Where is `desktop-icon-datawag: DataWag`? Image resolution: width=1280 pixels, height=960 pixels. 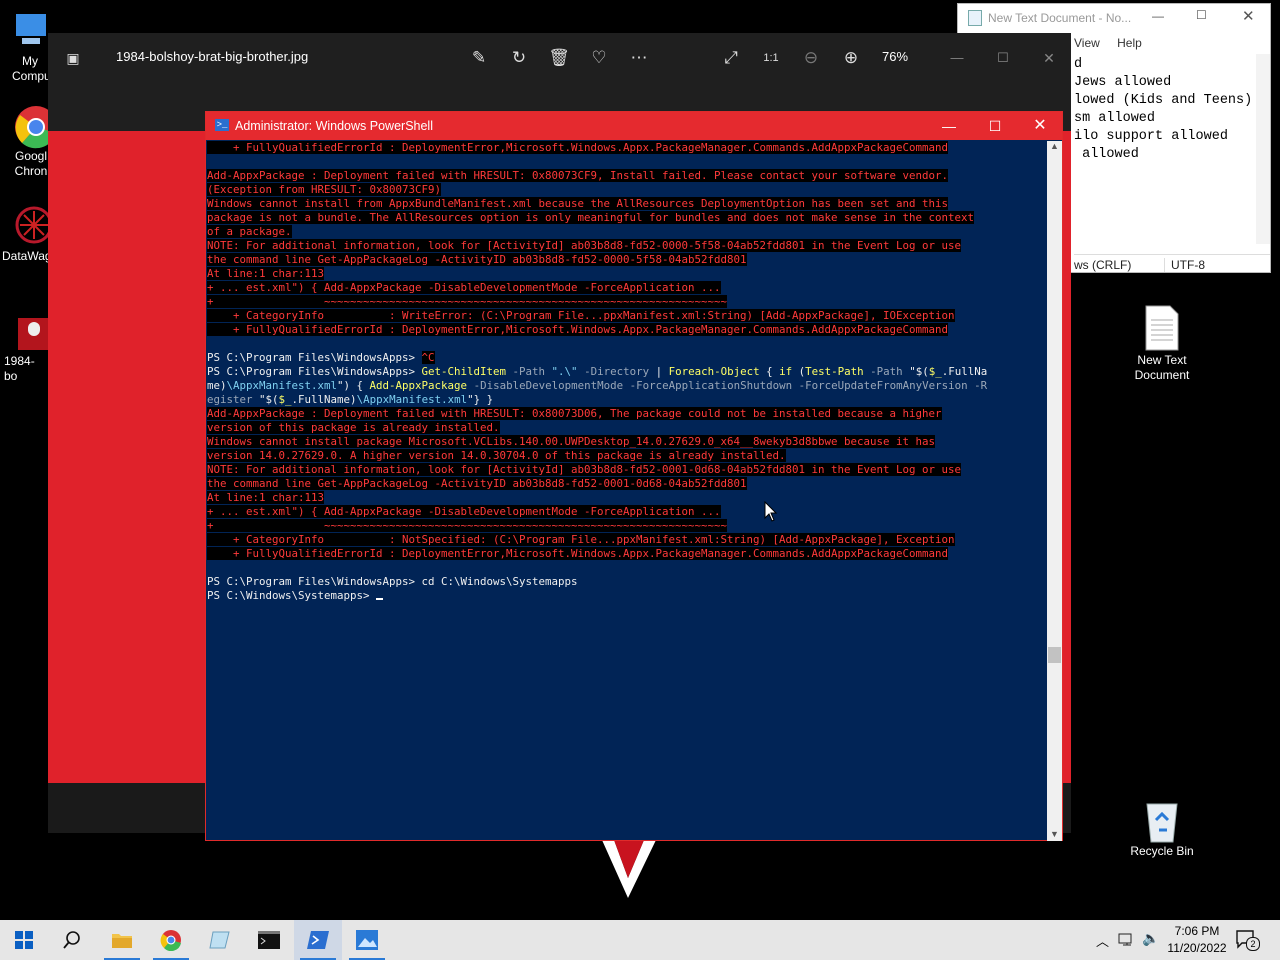
desktop-icon-datawag: DataWag is located at coordinates (24, 234).